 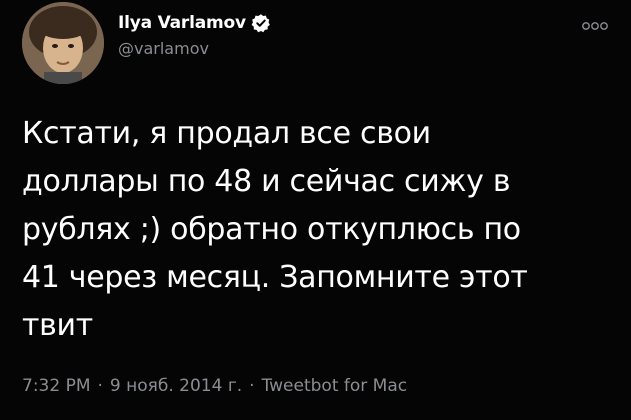 I want to click on avatar-photo, so click(x=63, y=43).